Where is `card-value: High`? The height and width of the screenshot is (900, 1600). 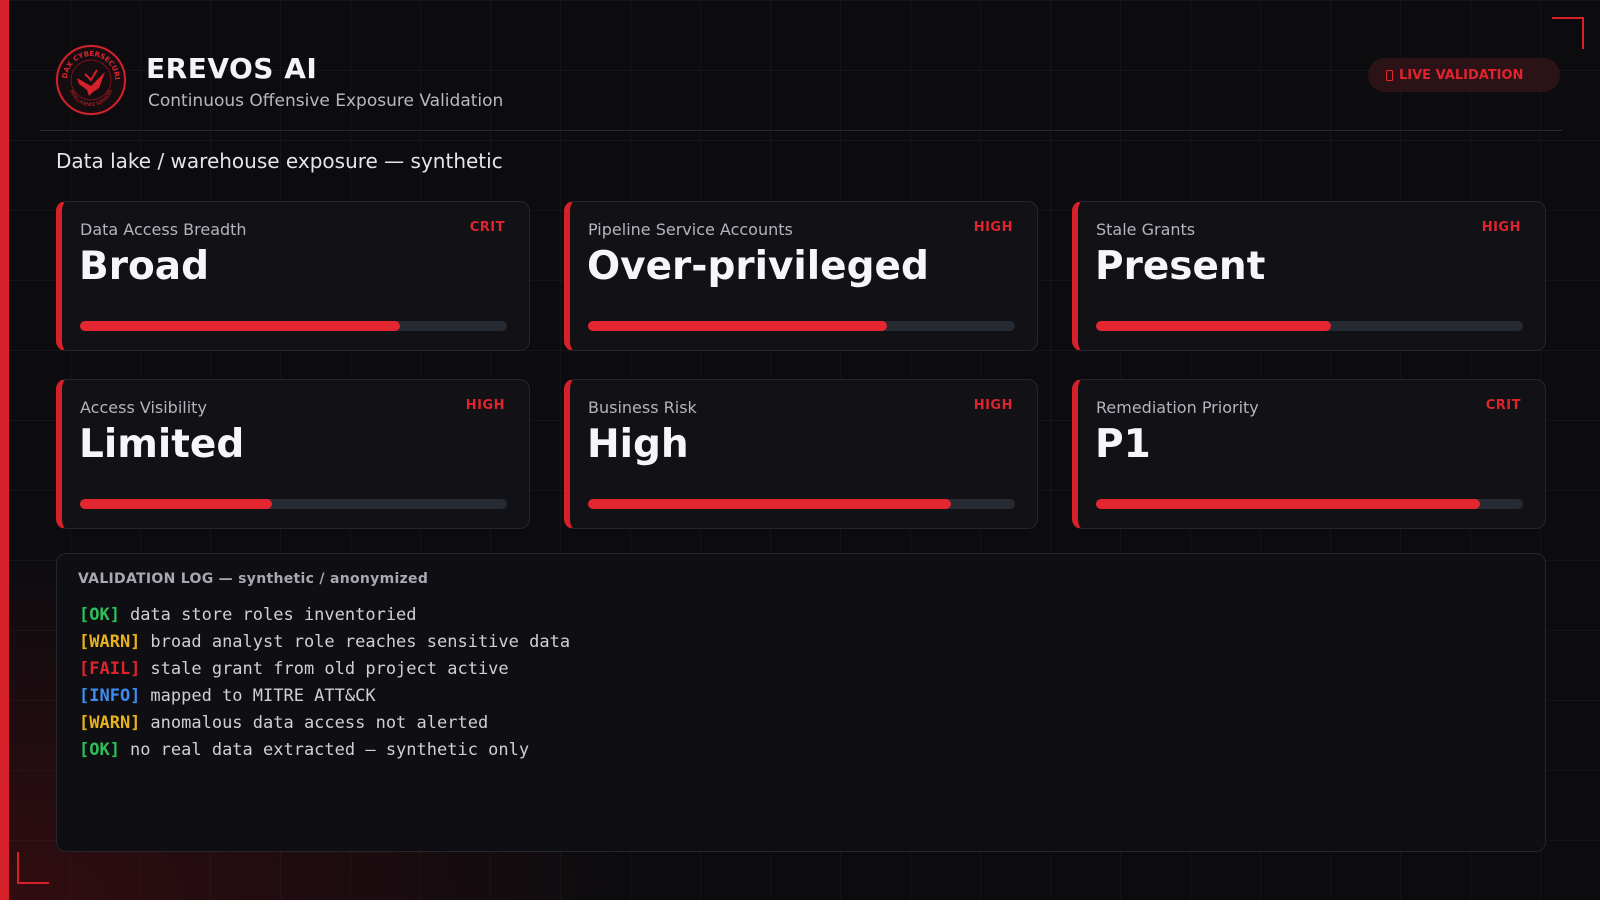
card-value: High is located at coordinates (638, 444).